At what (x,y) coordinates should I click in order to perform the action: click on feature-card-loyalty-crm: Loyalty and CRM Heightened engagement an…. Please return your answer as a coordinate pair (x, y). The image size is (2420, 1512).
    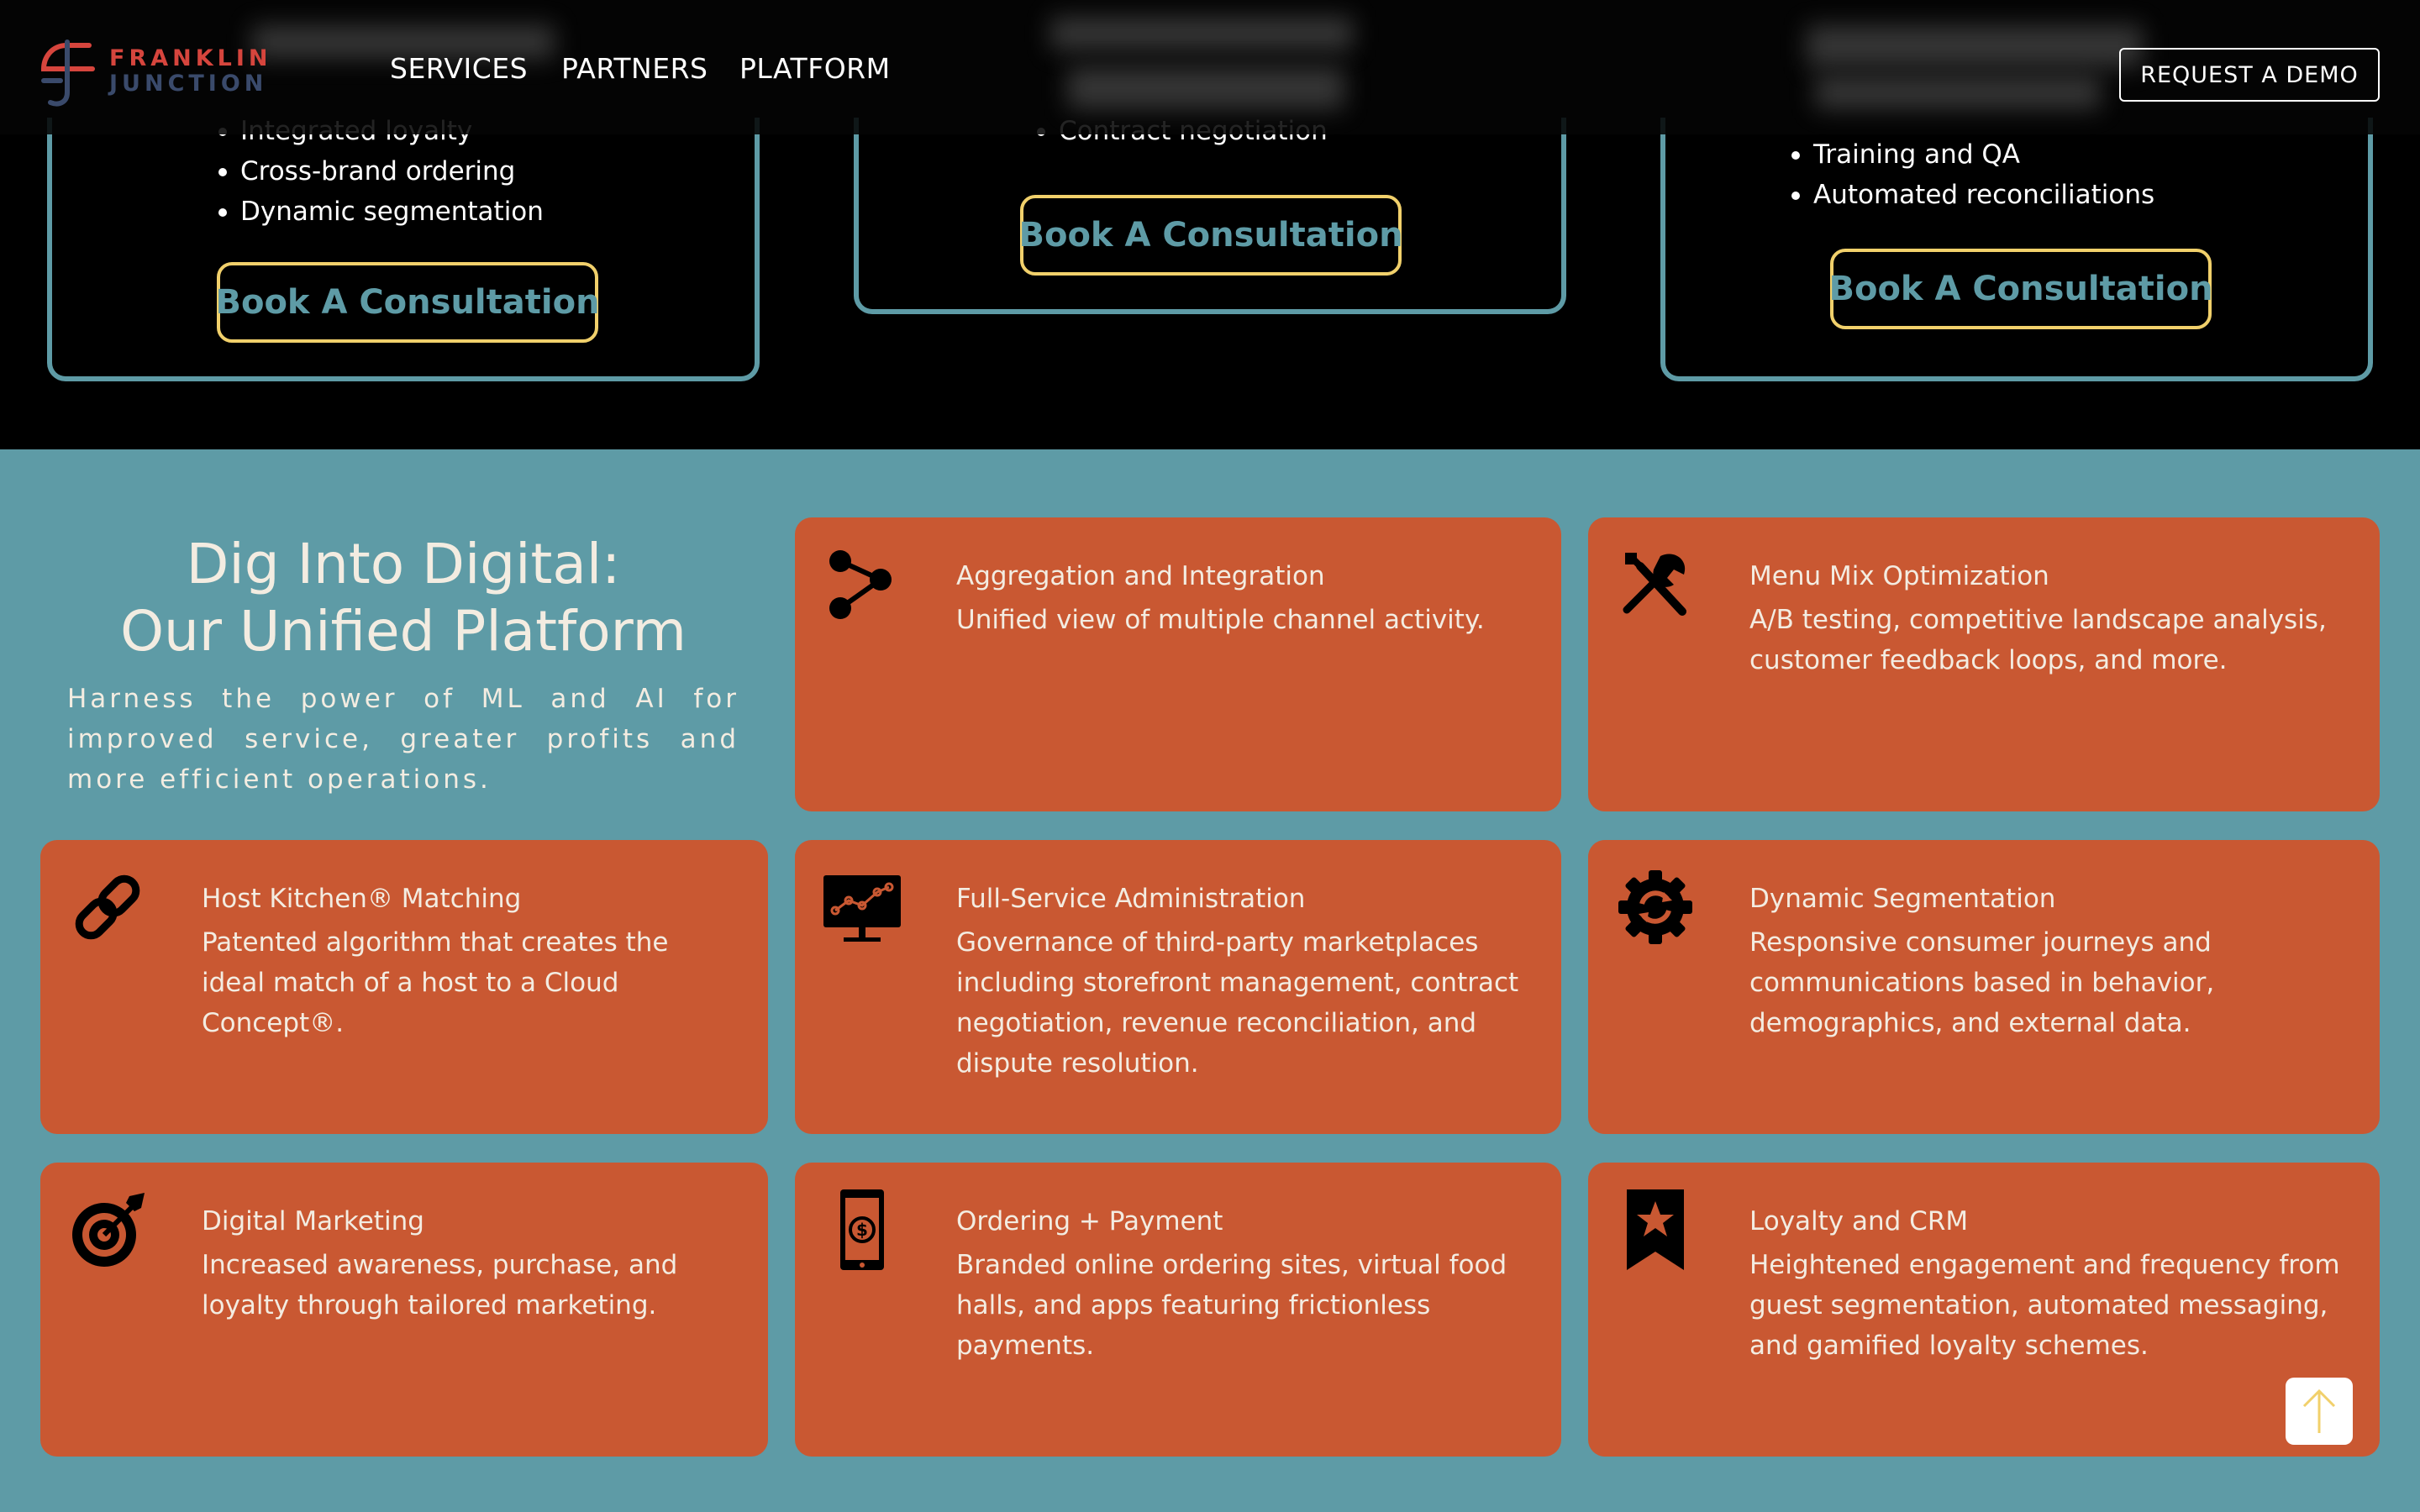
    Looking at the image, I should click on (1984, 1310).